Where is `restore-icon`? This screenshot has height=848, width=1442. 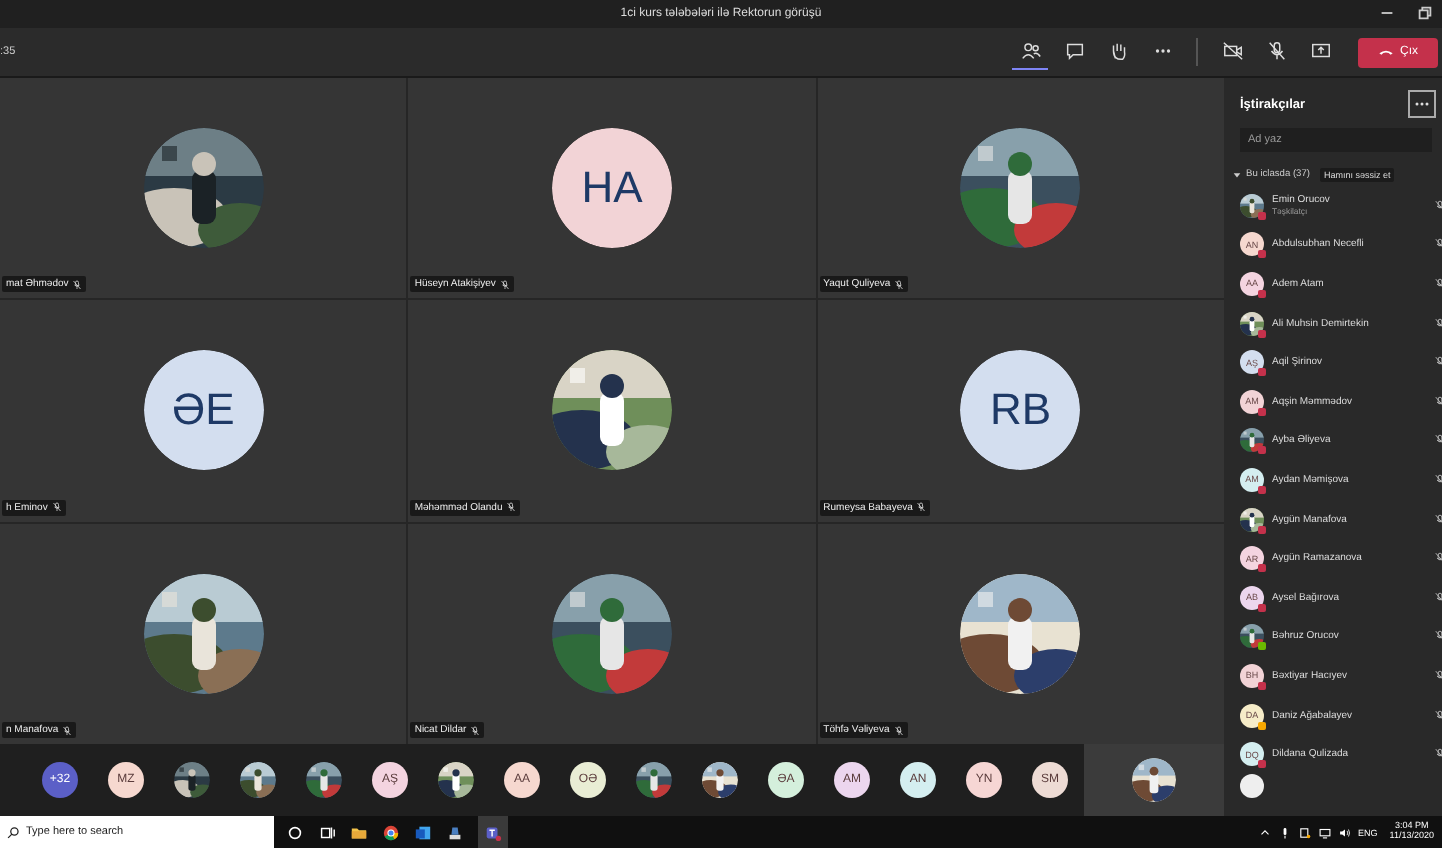 restore-icon is located at coordinates (1425, 13).